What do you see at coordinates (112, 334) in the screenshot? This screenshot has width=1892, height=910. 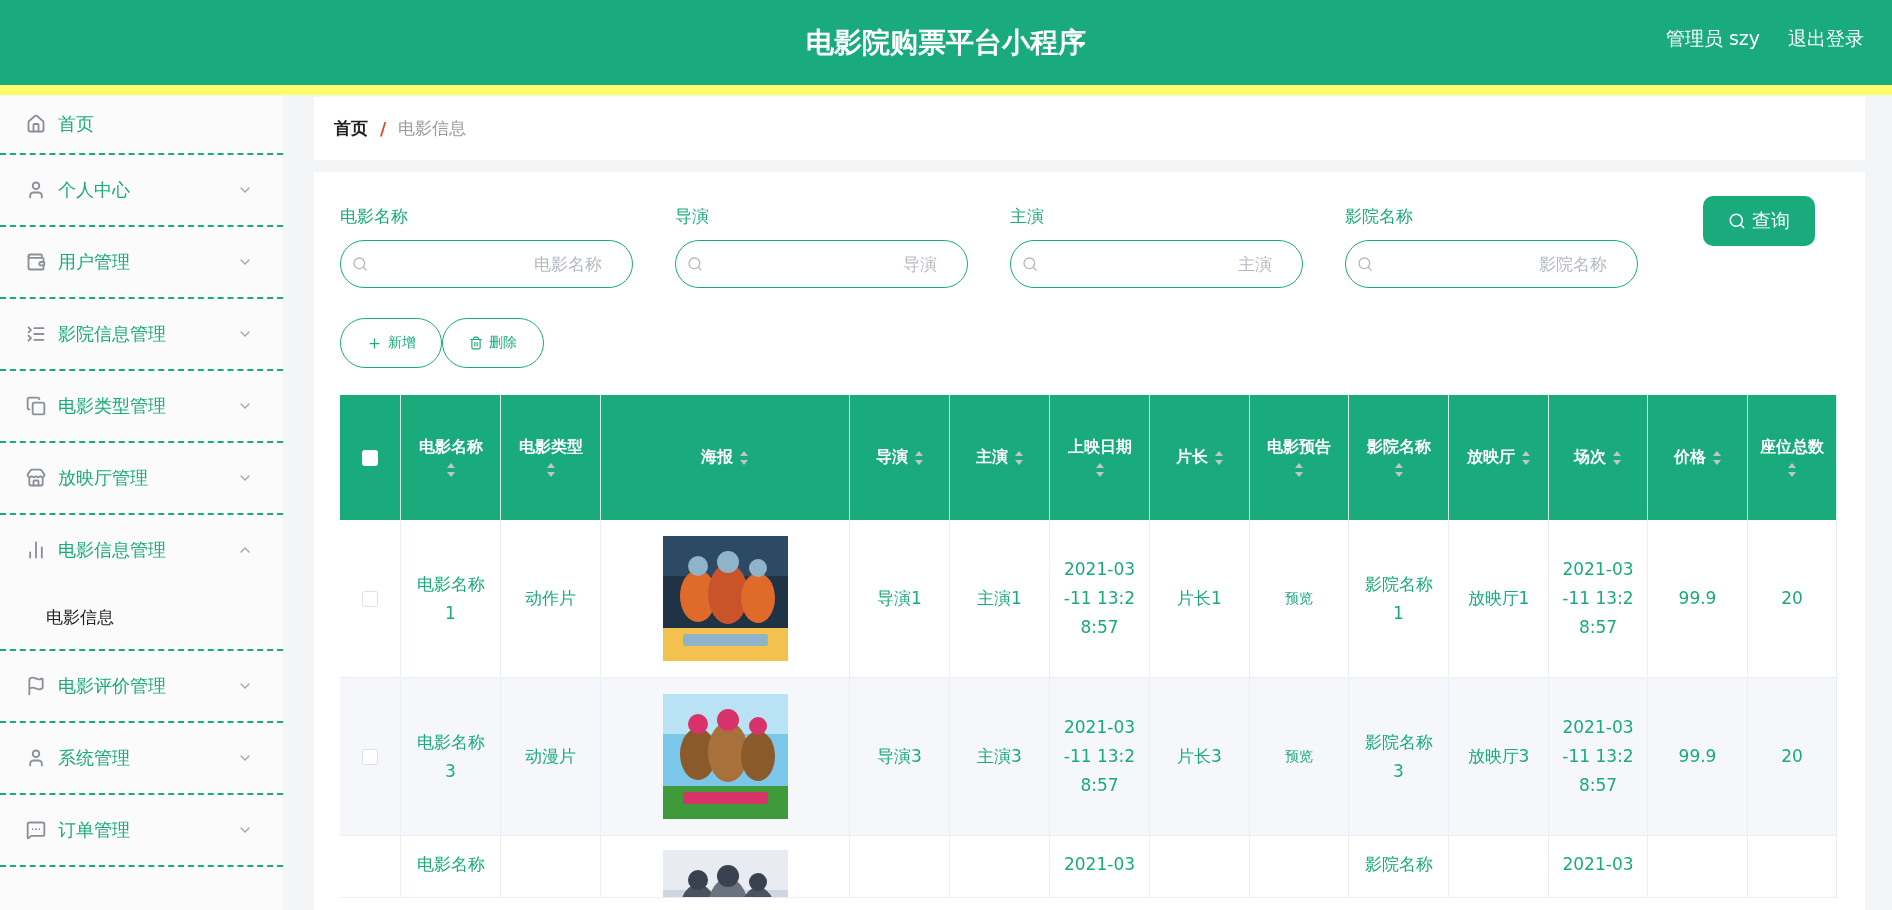 I see `sidebar-label: 影院信息管理` at bounding box center [112, 334].